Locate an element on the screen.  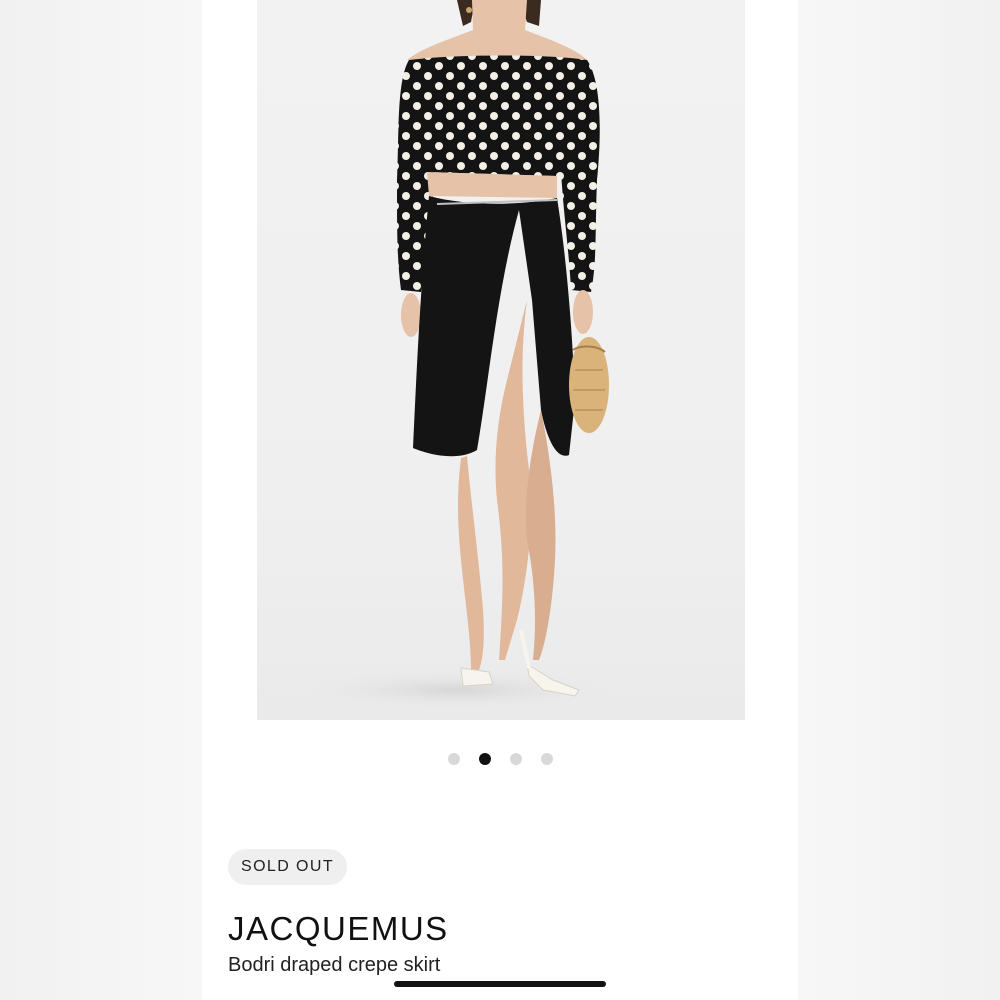
home-indicator is located at coordinates (500, 984).